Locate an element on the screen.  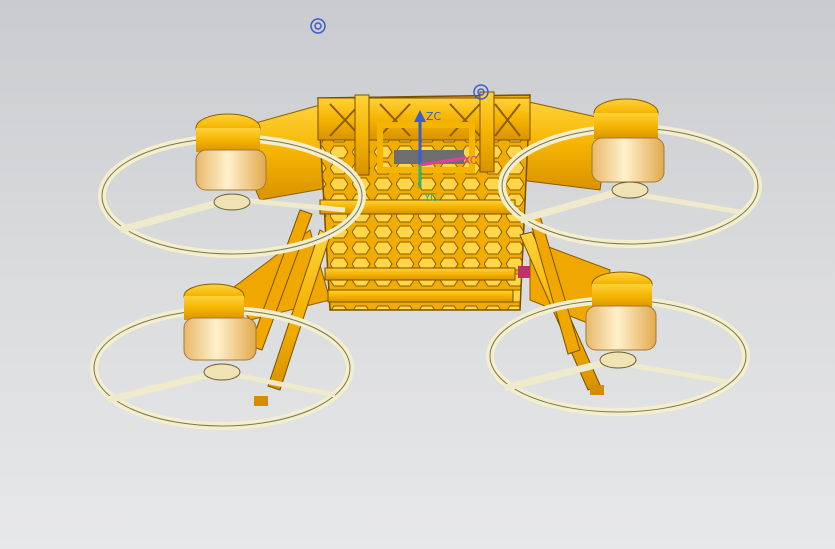
rotor-bottom-right is located at coordinates (618, 343).